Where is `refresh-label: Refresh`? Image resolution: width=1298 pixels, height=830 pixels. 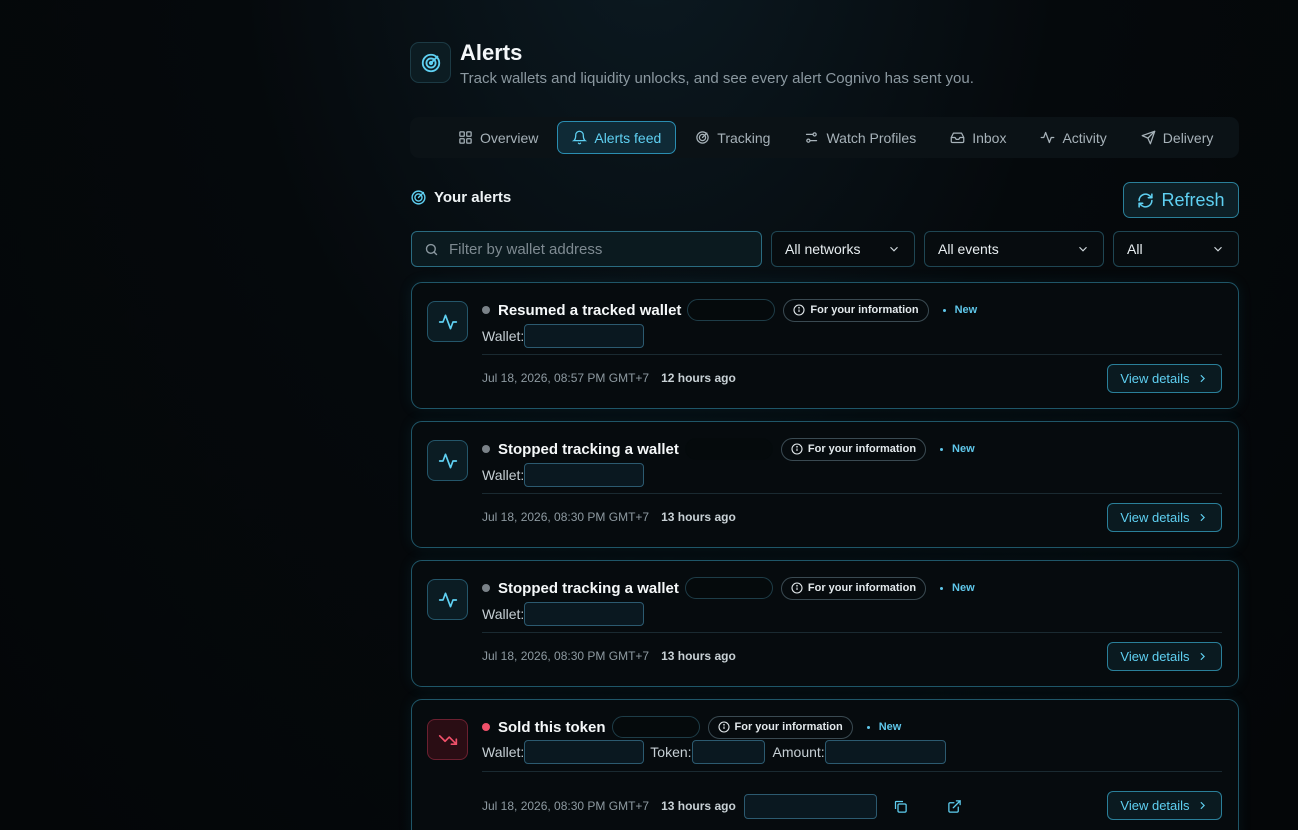 refresh-label: Refresh is located at coordinates (1193, 199).